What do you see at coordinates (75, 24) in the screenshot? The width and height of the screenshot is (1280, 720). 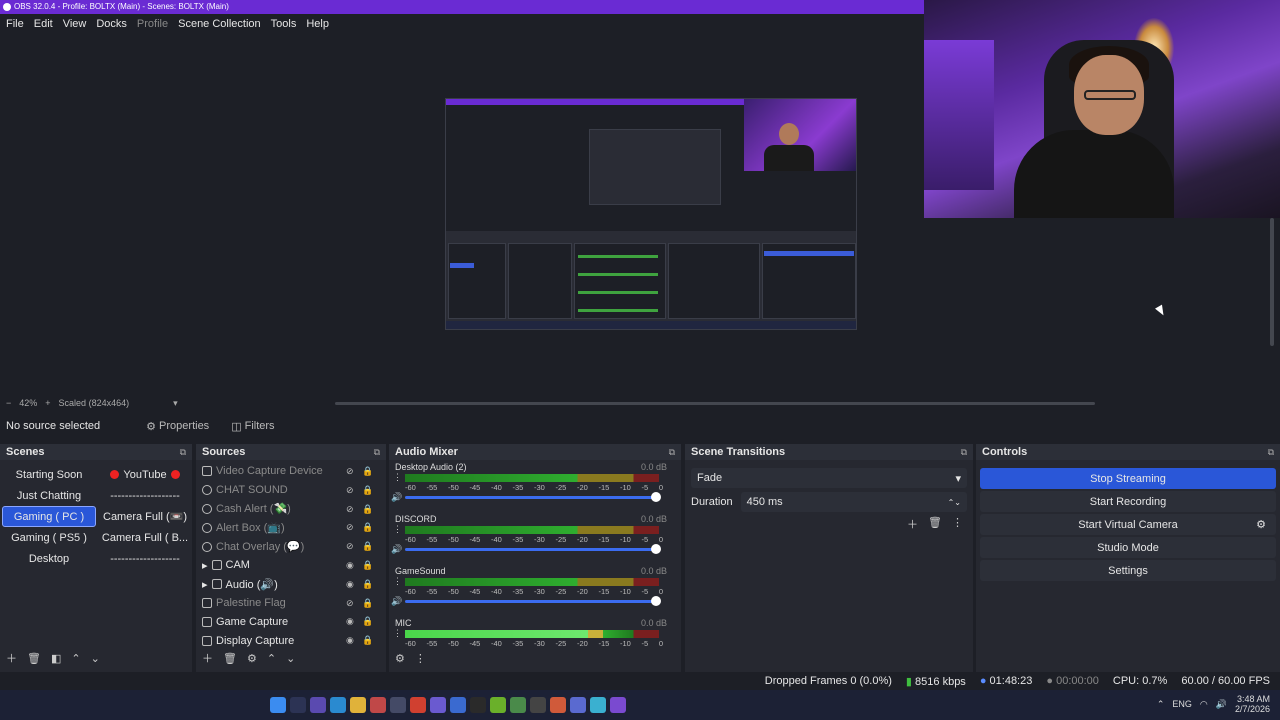 I see `menu-view: View` at bounding box center [75, 24].